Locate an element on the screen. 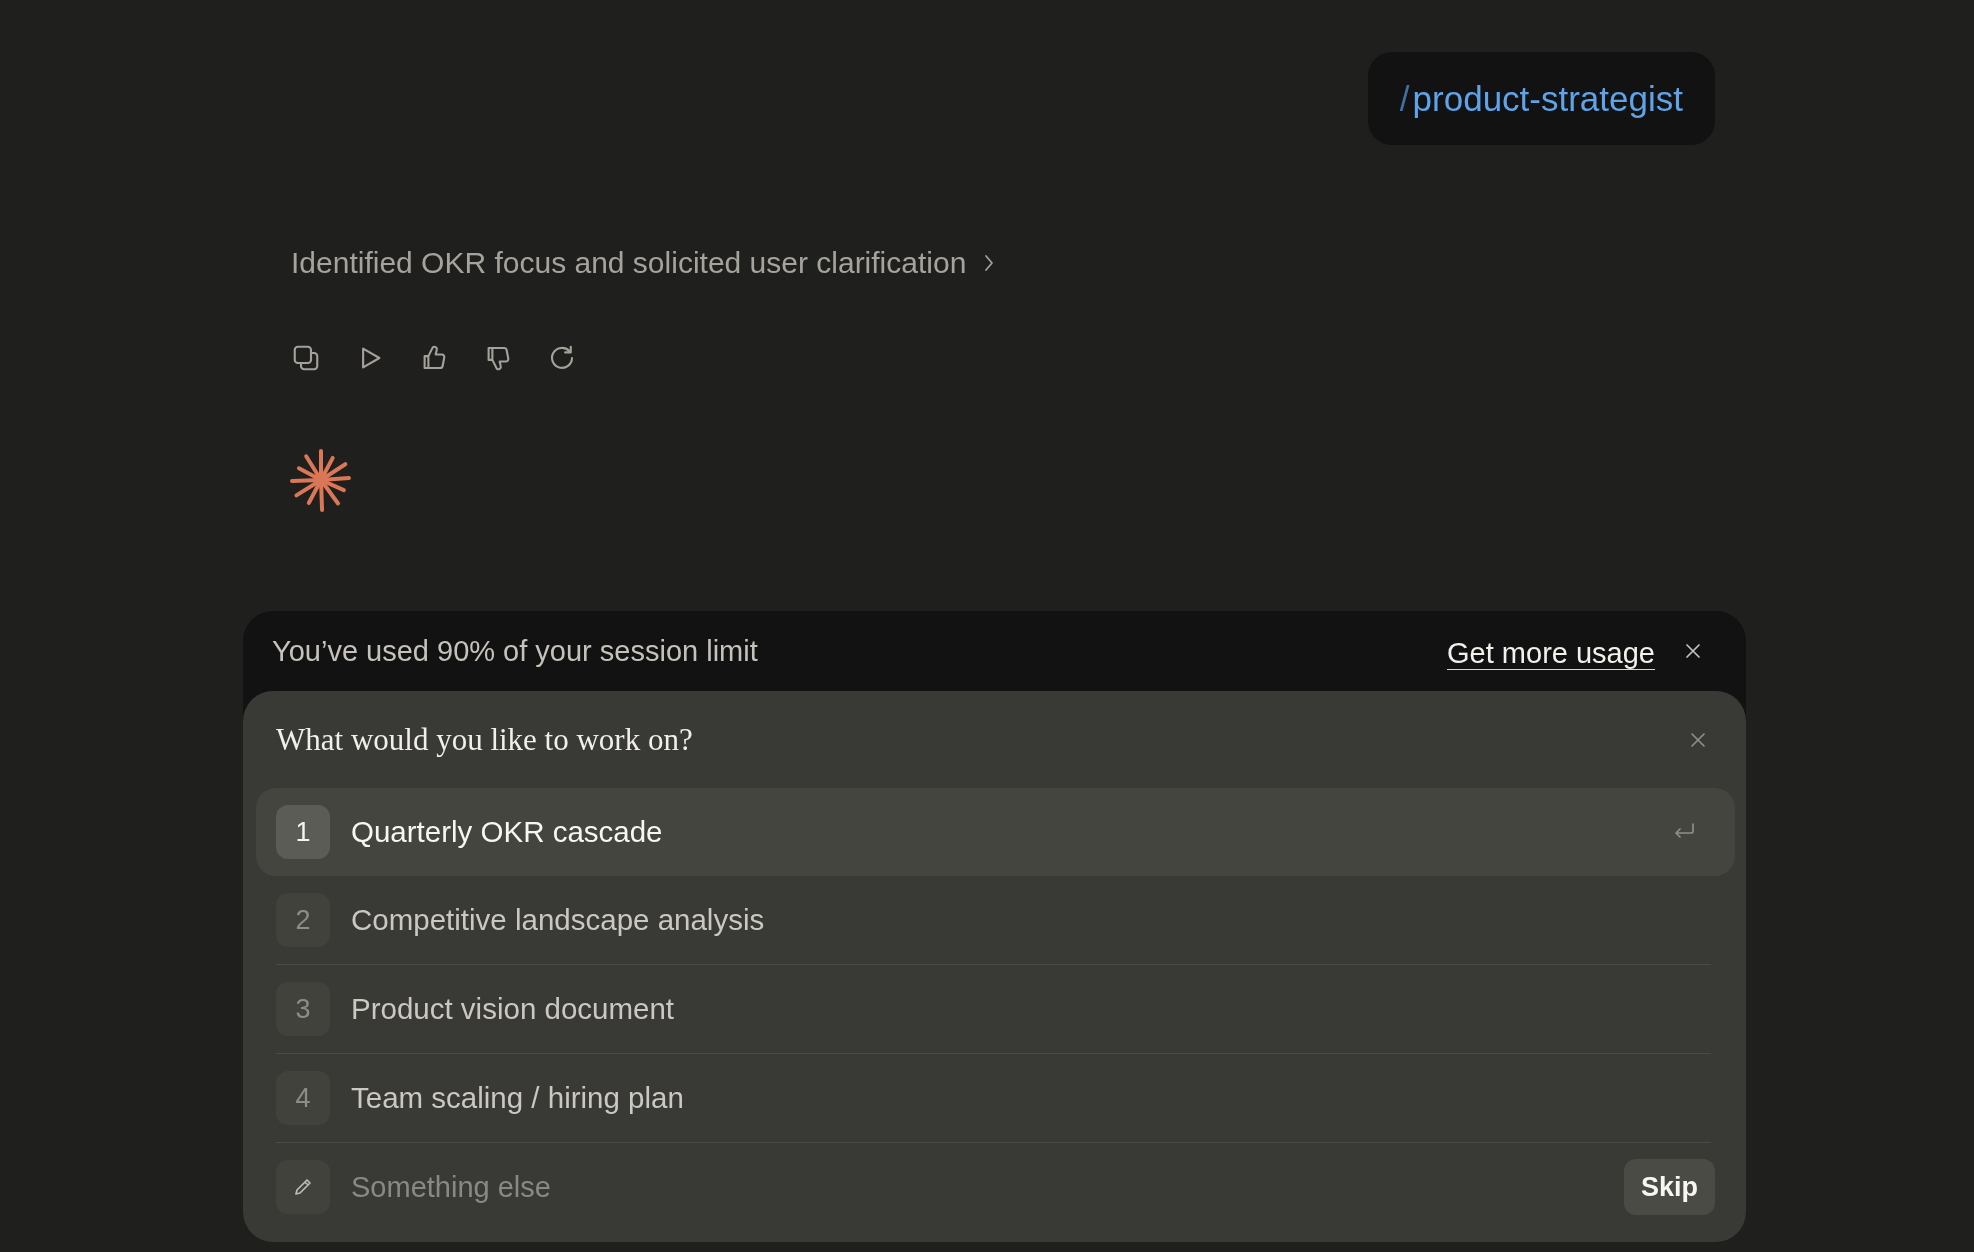  thinking-summary: Identified OKR focus and solicited user clarification is located at coordinates (643, 263).